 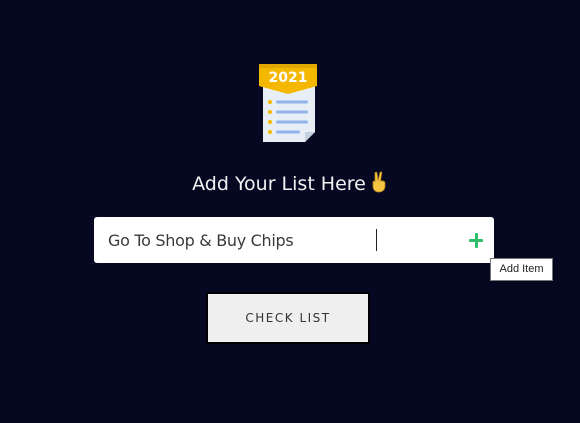 What do you see at coordinates (279, 184) in the screenshot?
I see `heading-text: Add Your List Here` at bounding box center [279, 184].